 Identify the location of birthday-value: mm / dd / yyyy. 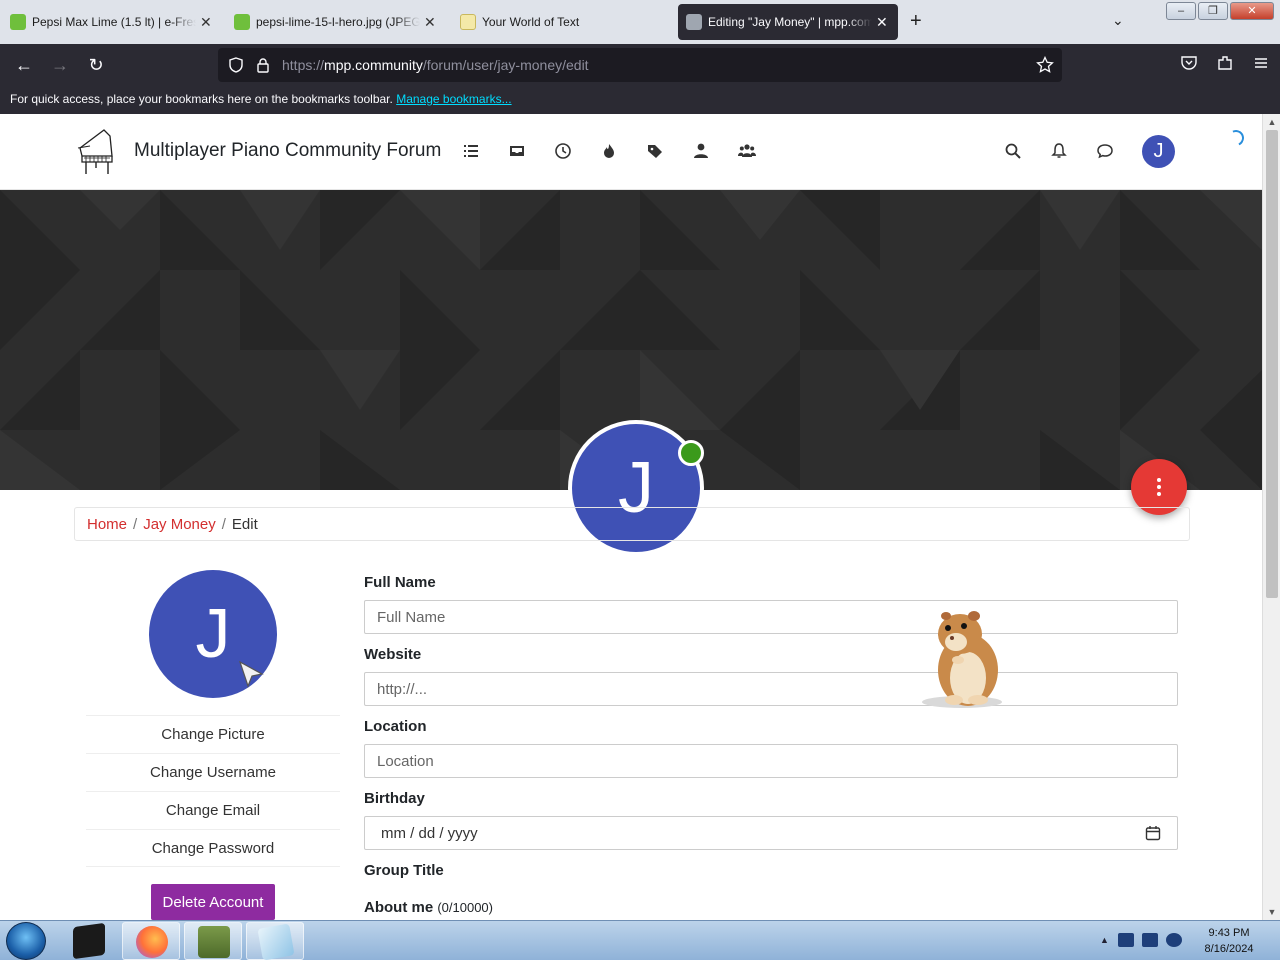
(429, 833).